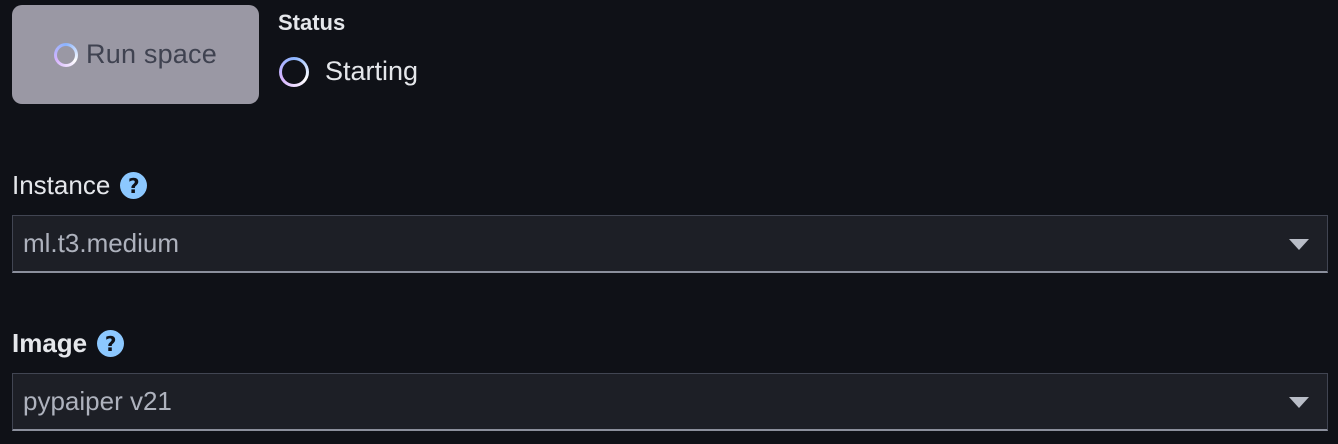 This screenshot has width=1338, height=444. I want to click on instance-label: Instance ?, so click(80, 185).